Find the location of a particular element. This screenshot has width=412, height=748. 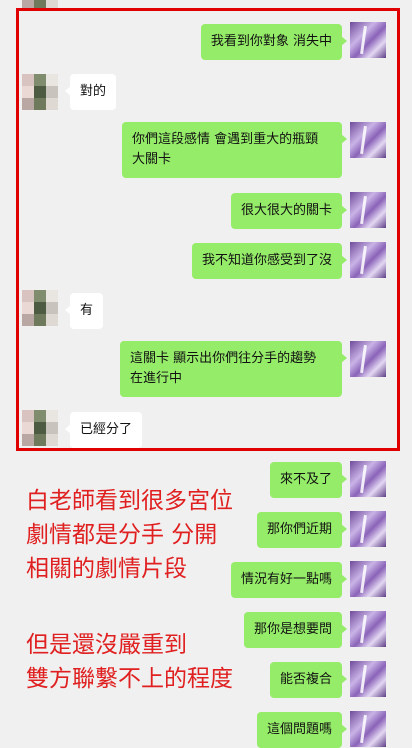

annotation-line: 但是還沒嚴重到 is located at coordinates (106, 645).